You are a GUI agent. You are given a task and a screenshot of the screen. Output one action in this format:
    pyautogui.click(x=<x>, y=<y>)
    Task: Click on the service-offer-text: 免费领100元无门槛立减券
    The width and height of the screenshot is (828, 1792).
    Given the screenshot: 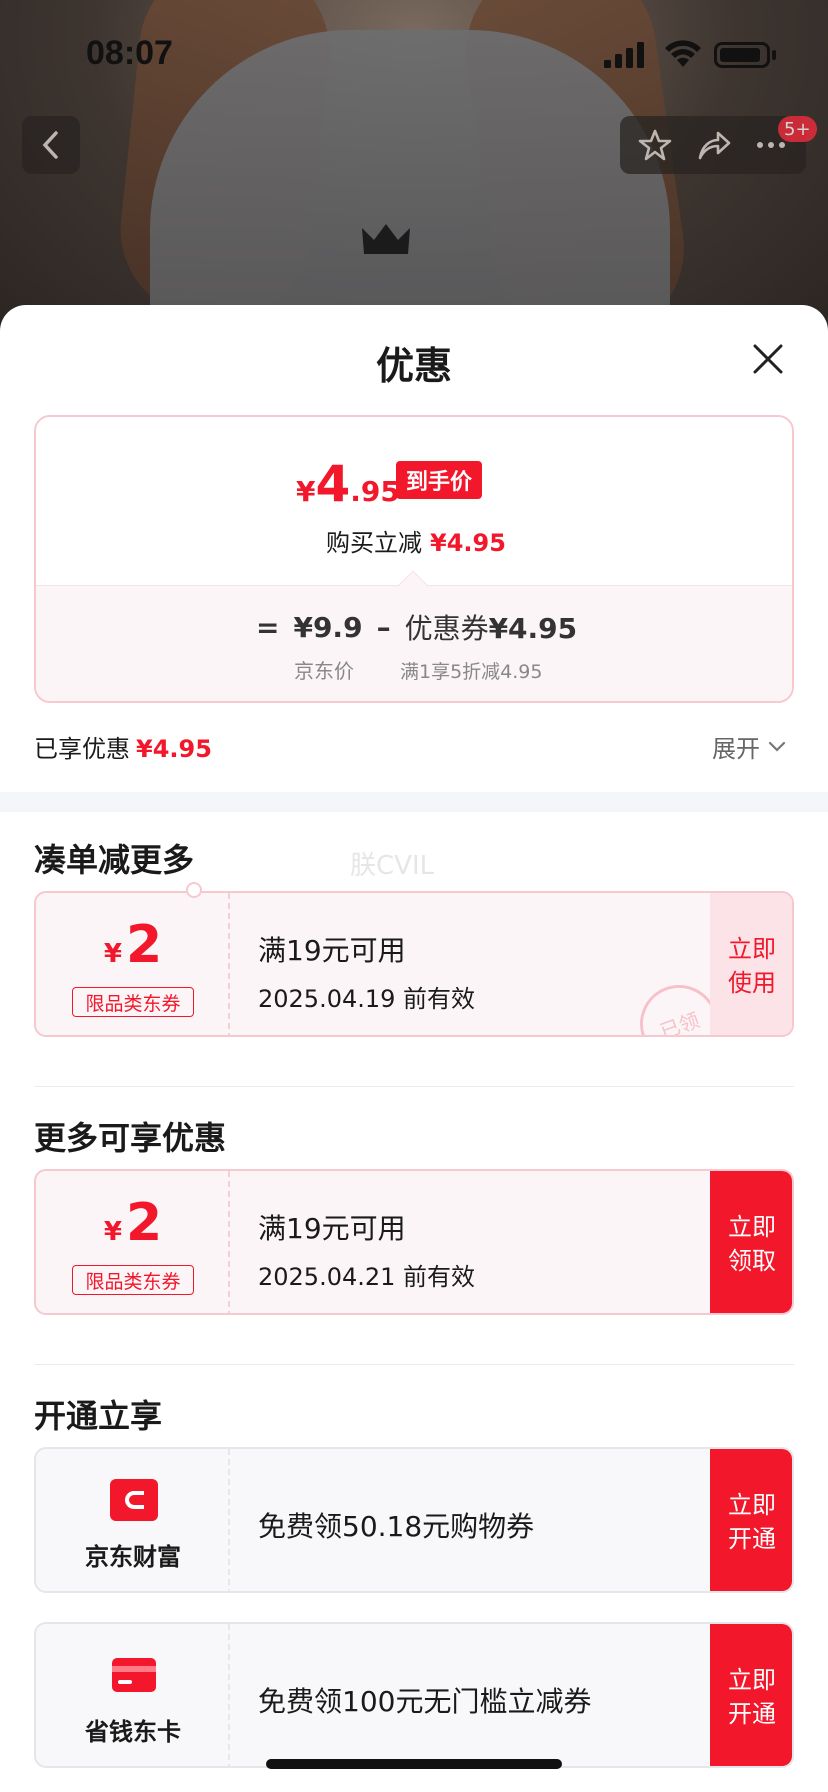 What is the action you would take?
    pyautogui.click(x=425, y=1701)
    